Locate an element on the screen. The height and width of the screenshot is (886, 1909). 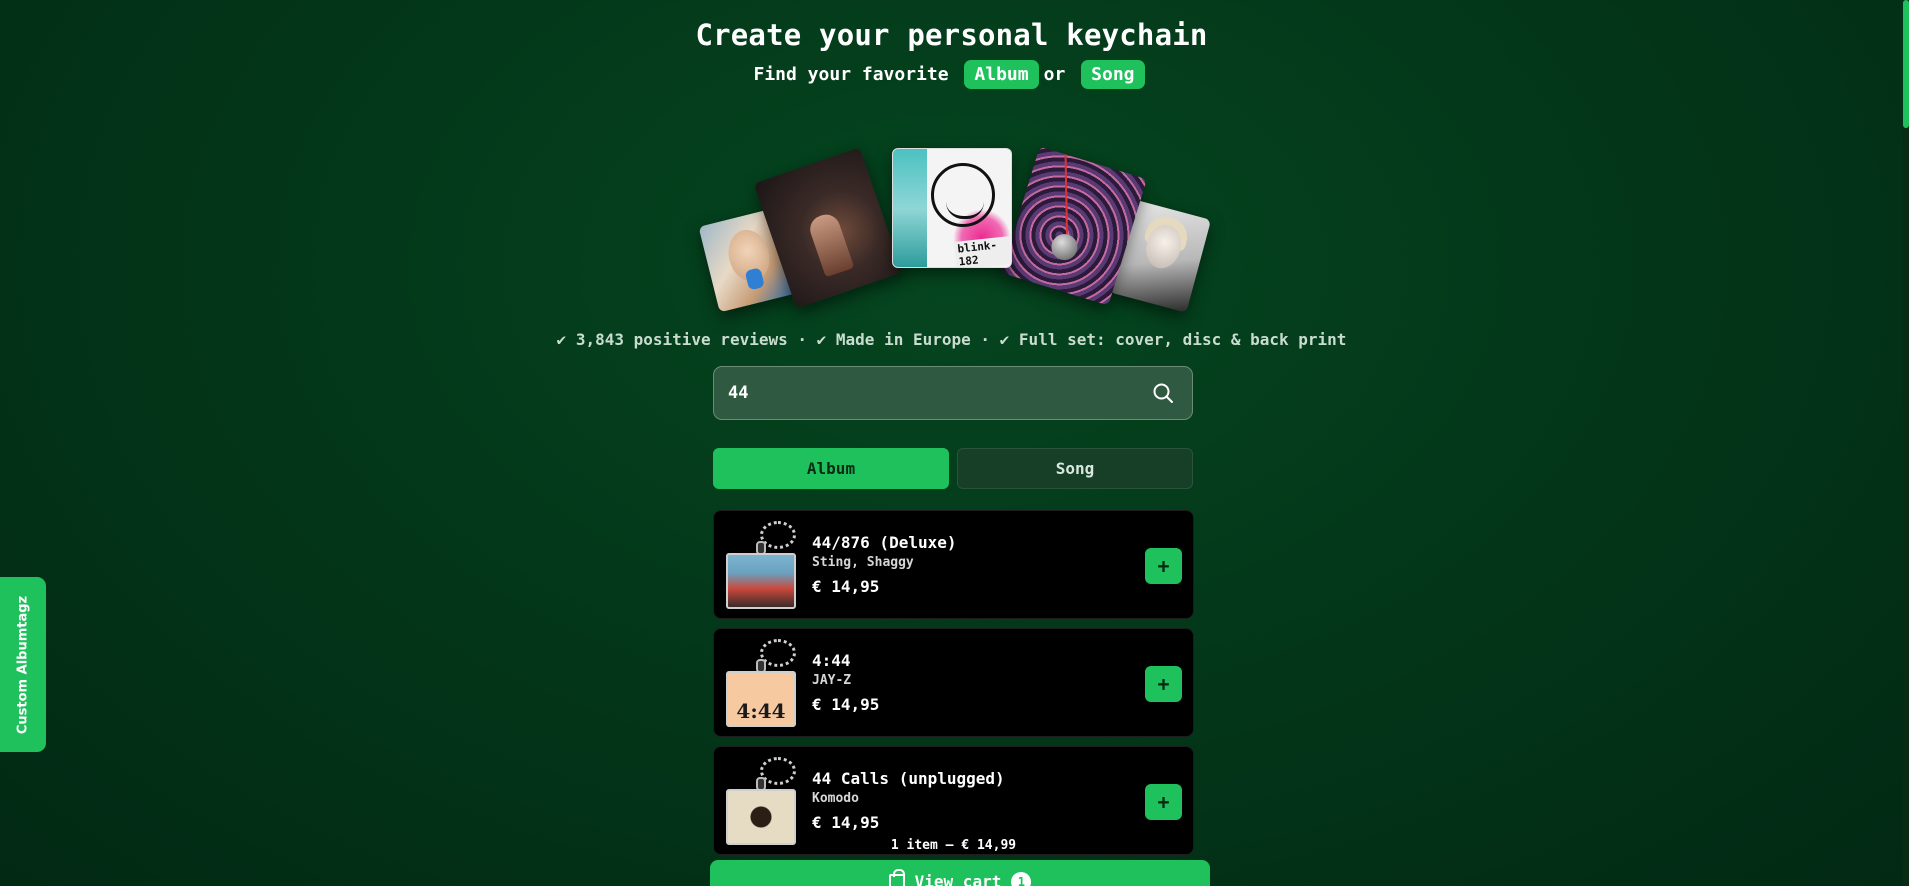
cart-count-badge: 1 is located at coordinates (1021, 879).